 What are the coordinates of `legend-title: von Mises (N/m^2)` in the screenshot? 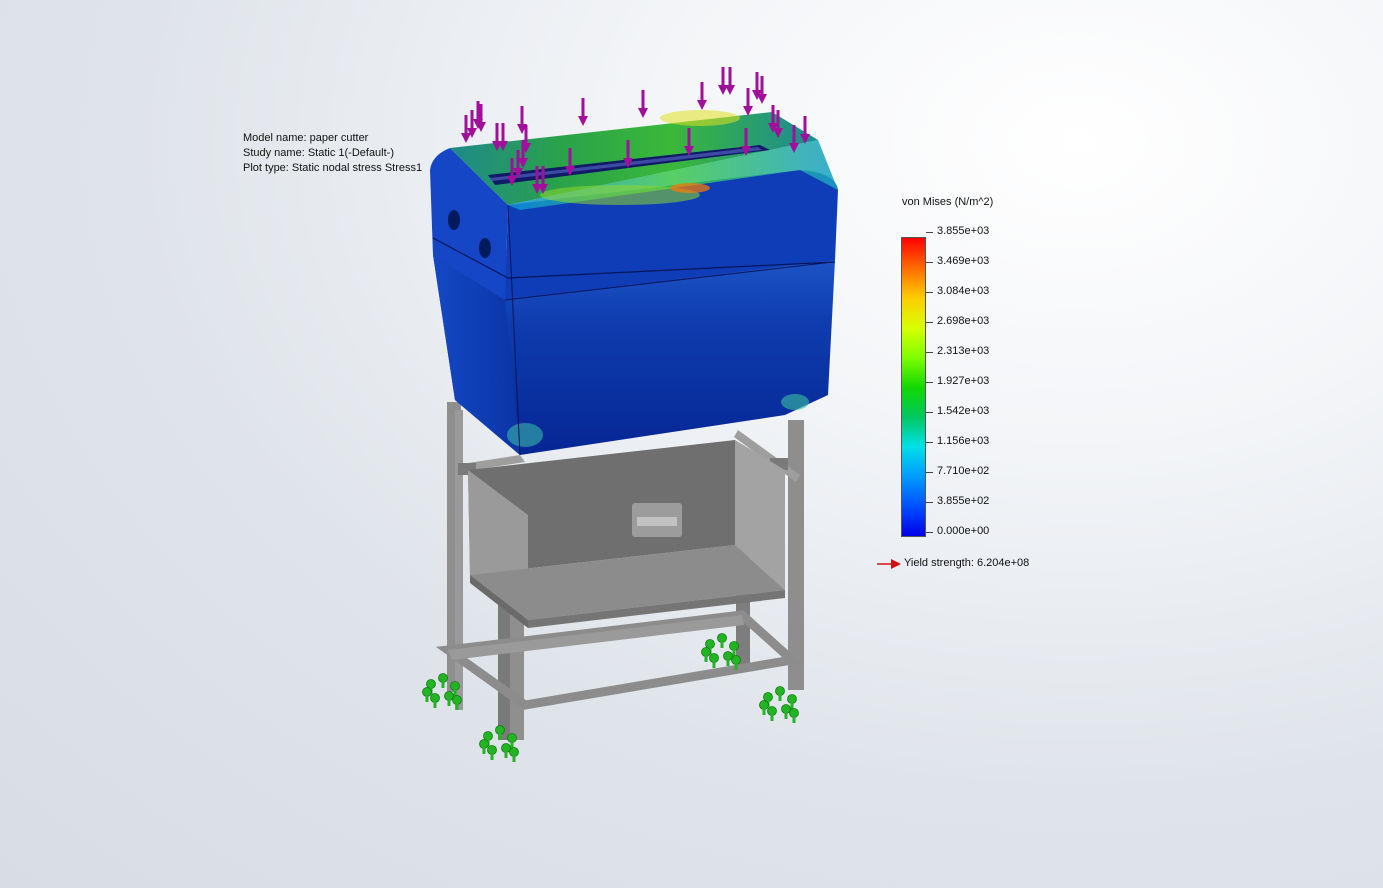 It's located at (948, 202).